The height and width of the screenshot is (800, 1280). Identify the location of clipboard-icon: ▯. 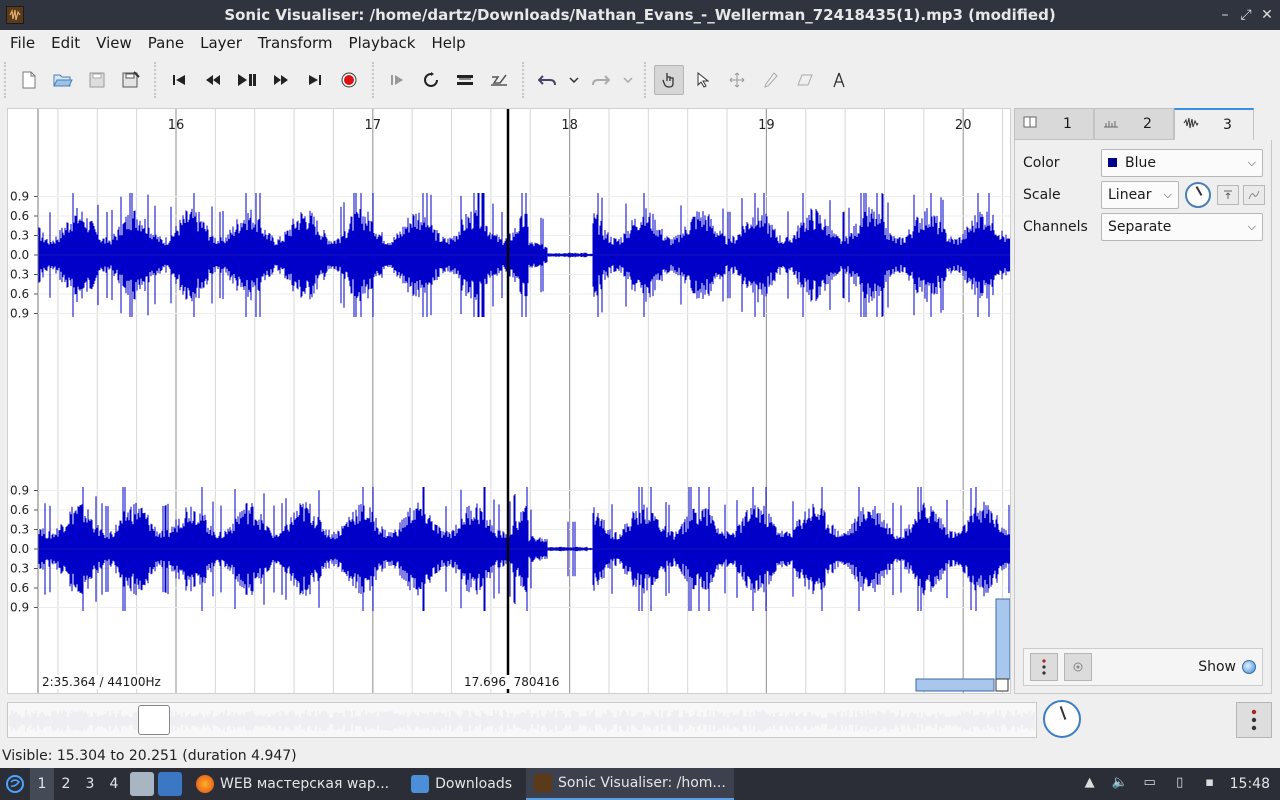
(1180, 784).